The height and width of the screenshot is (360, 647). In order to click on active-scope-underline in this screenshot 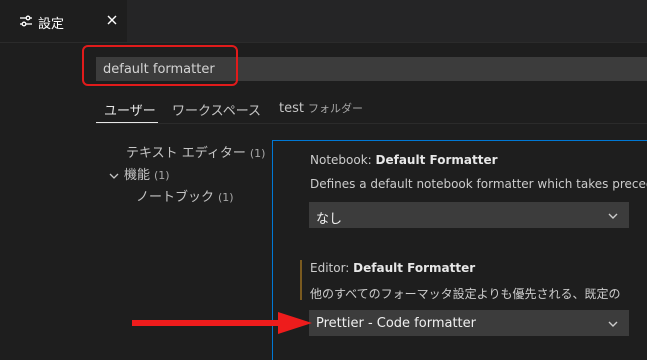, I will do `click(127, 122)`.